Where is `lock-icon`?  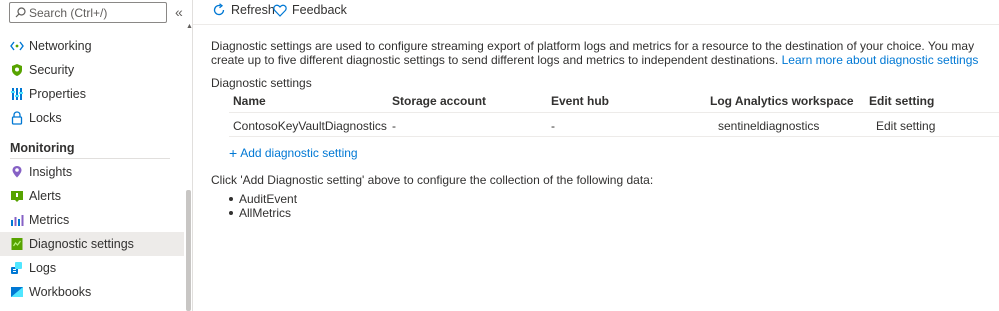
lock-icon is located at coordinates (17, 118).